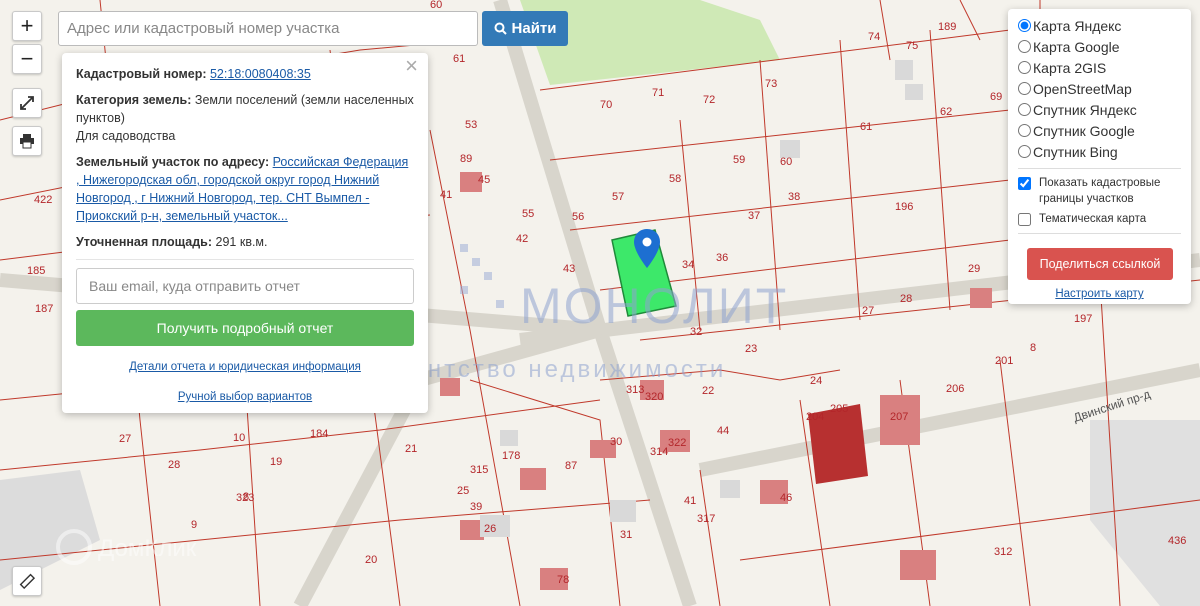 Image resolution: width=1200 pixels, height=606 pixels. What do you see at coordinates (571, 466) in the screenshot?
I see `parcel-number: 87` at bounding box center [571, 466].